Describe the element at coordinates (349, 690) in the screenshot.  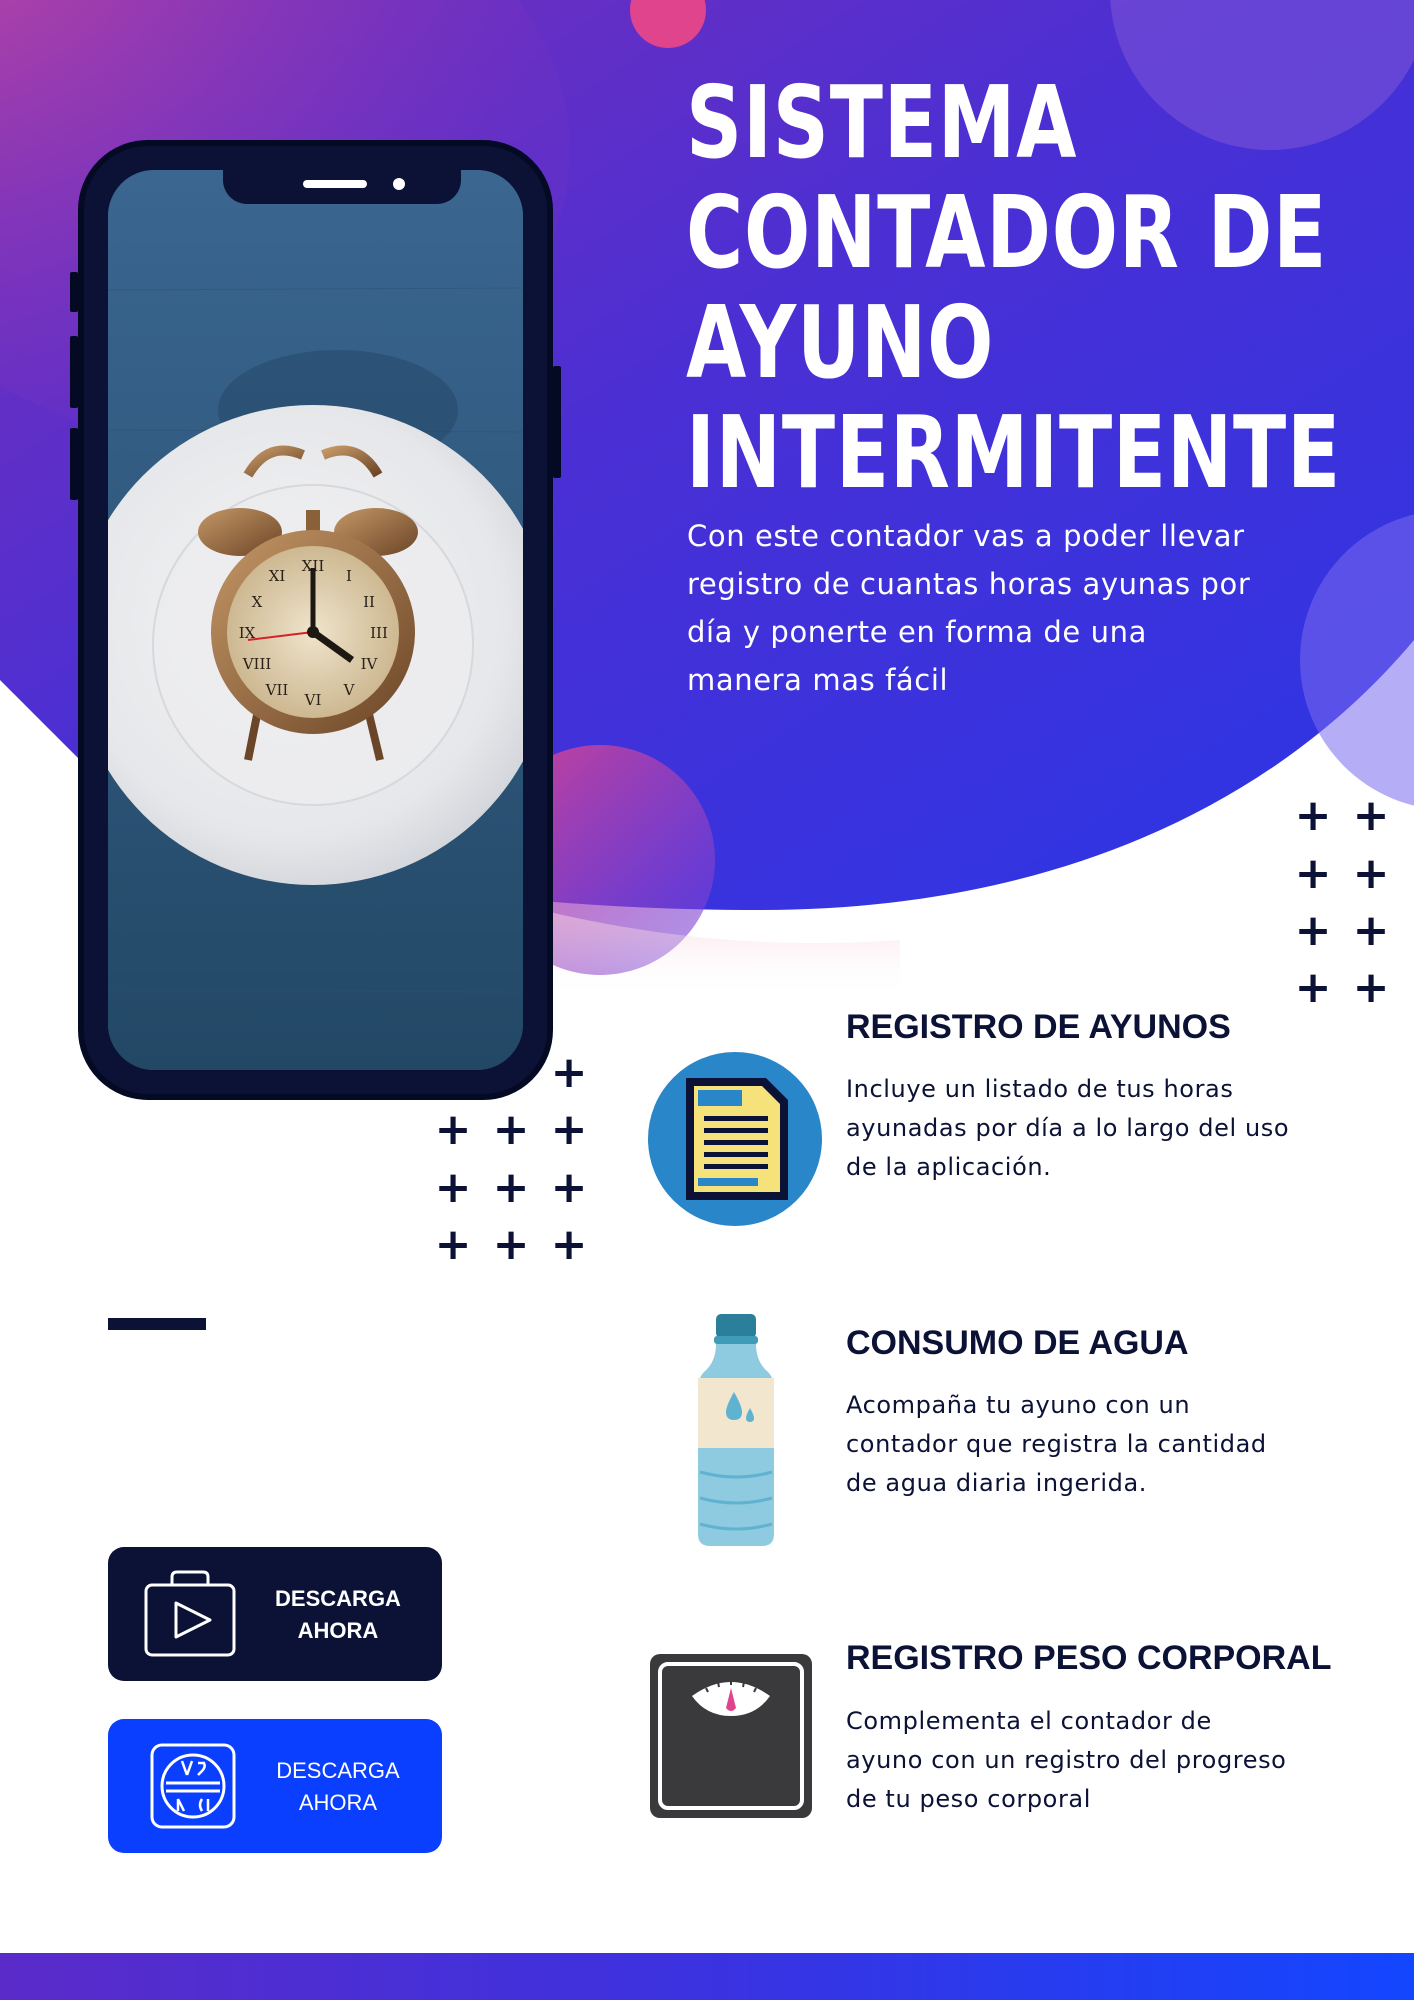
I see `svg-text: V` at that location.